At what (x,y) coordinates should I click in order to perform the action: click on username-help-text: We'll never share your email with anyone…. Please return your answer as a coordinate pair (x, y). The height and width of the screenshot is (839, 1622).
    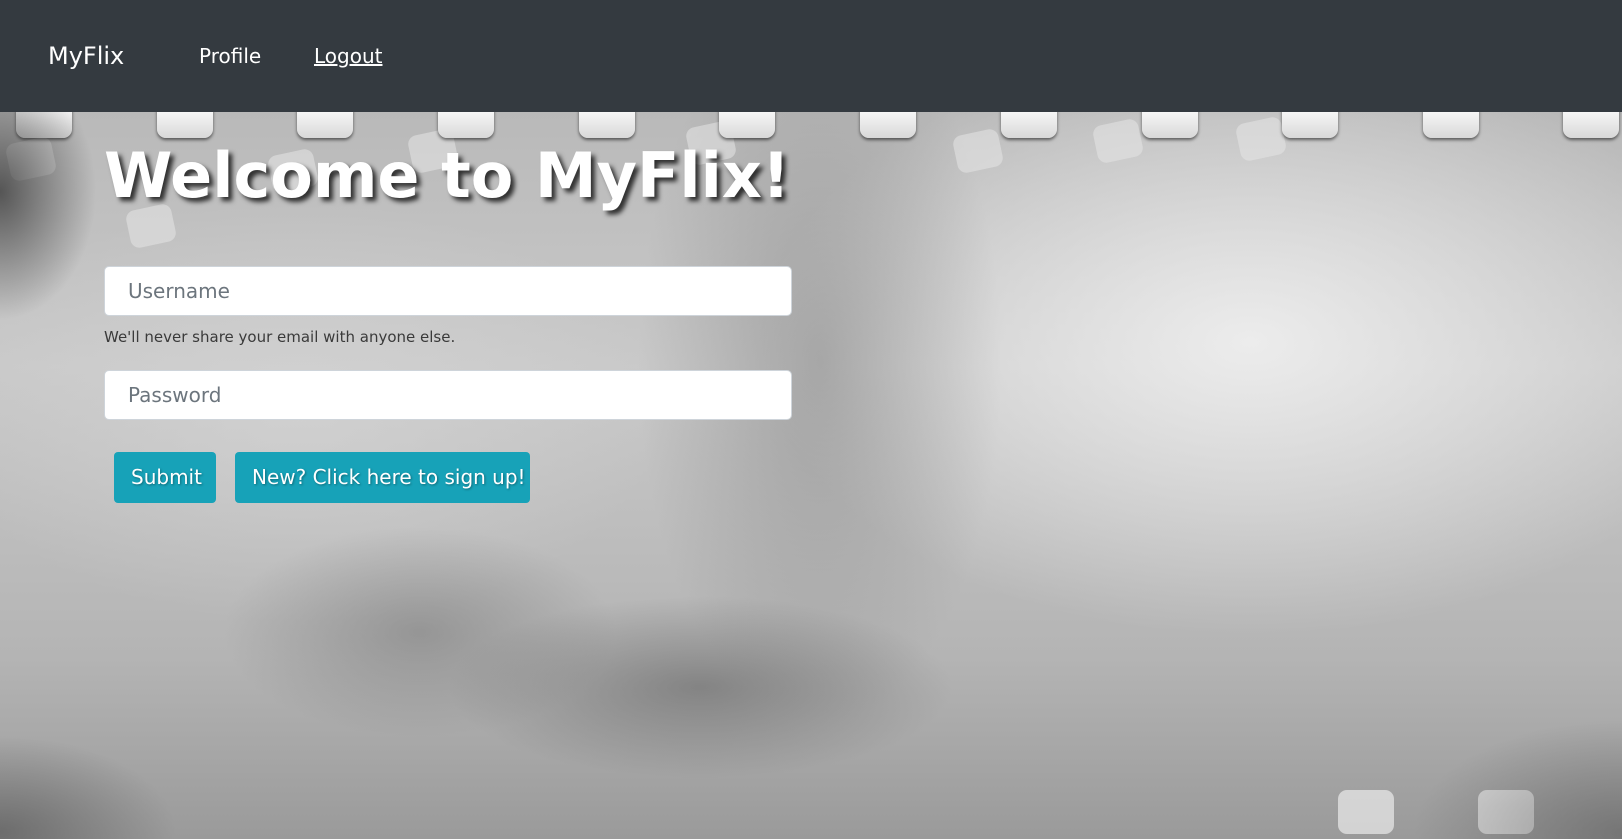
    Looking at the image, I should click on (280, 337).